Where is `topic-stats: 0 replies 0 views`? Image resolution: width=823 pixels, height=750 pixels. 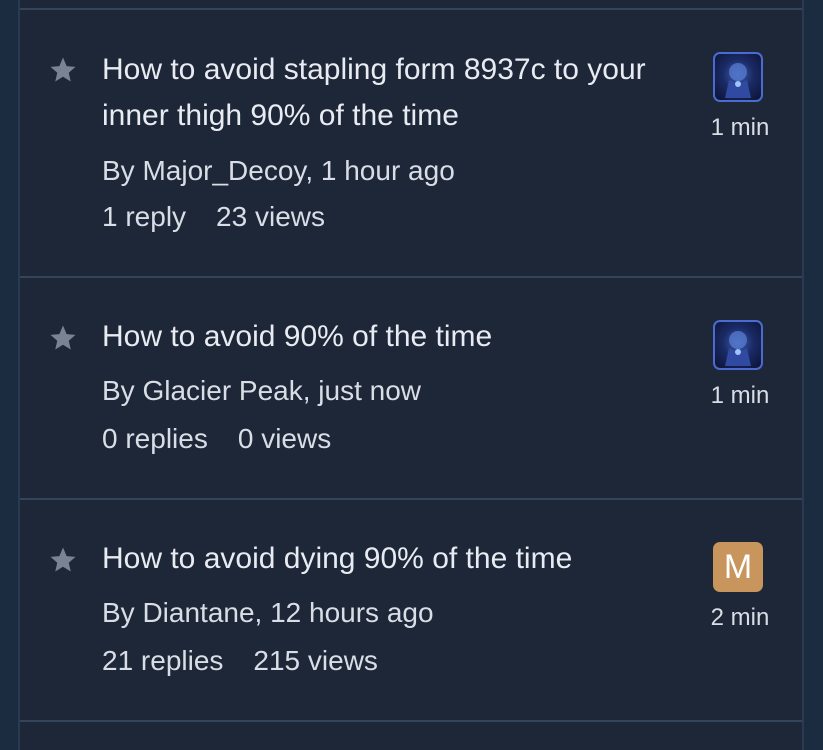
topic-stats: 0 replies 0 views is located at coordinates (216, 439).